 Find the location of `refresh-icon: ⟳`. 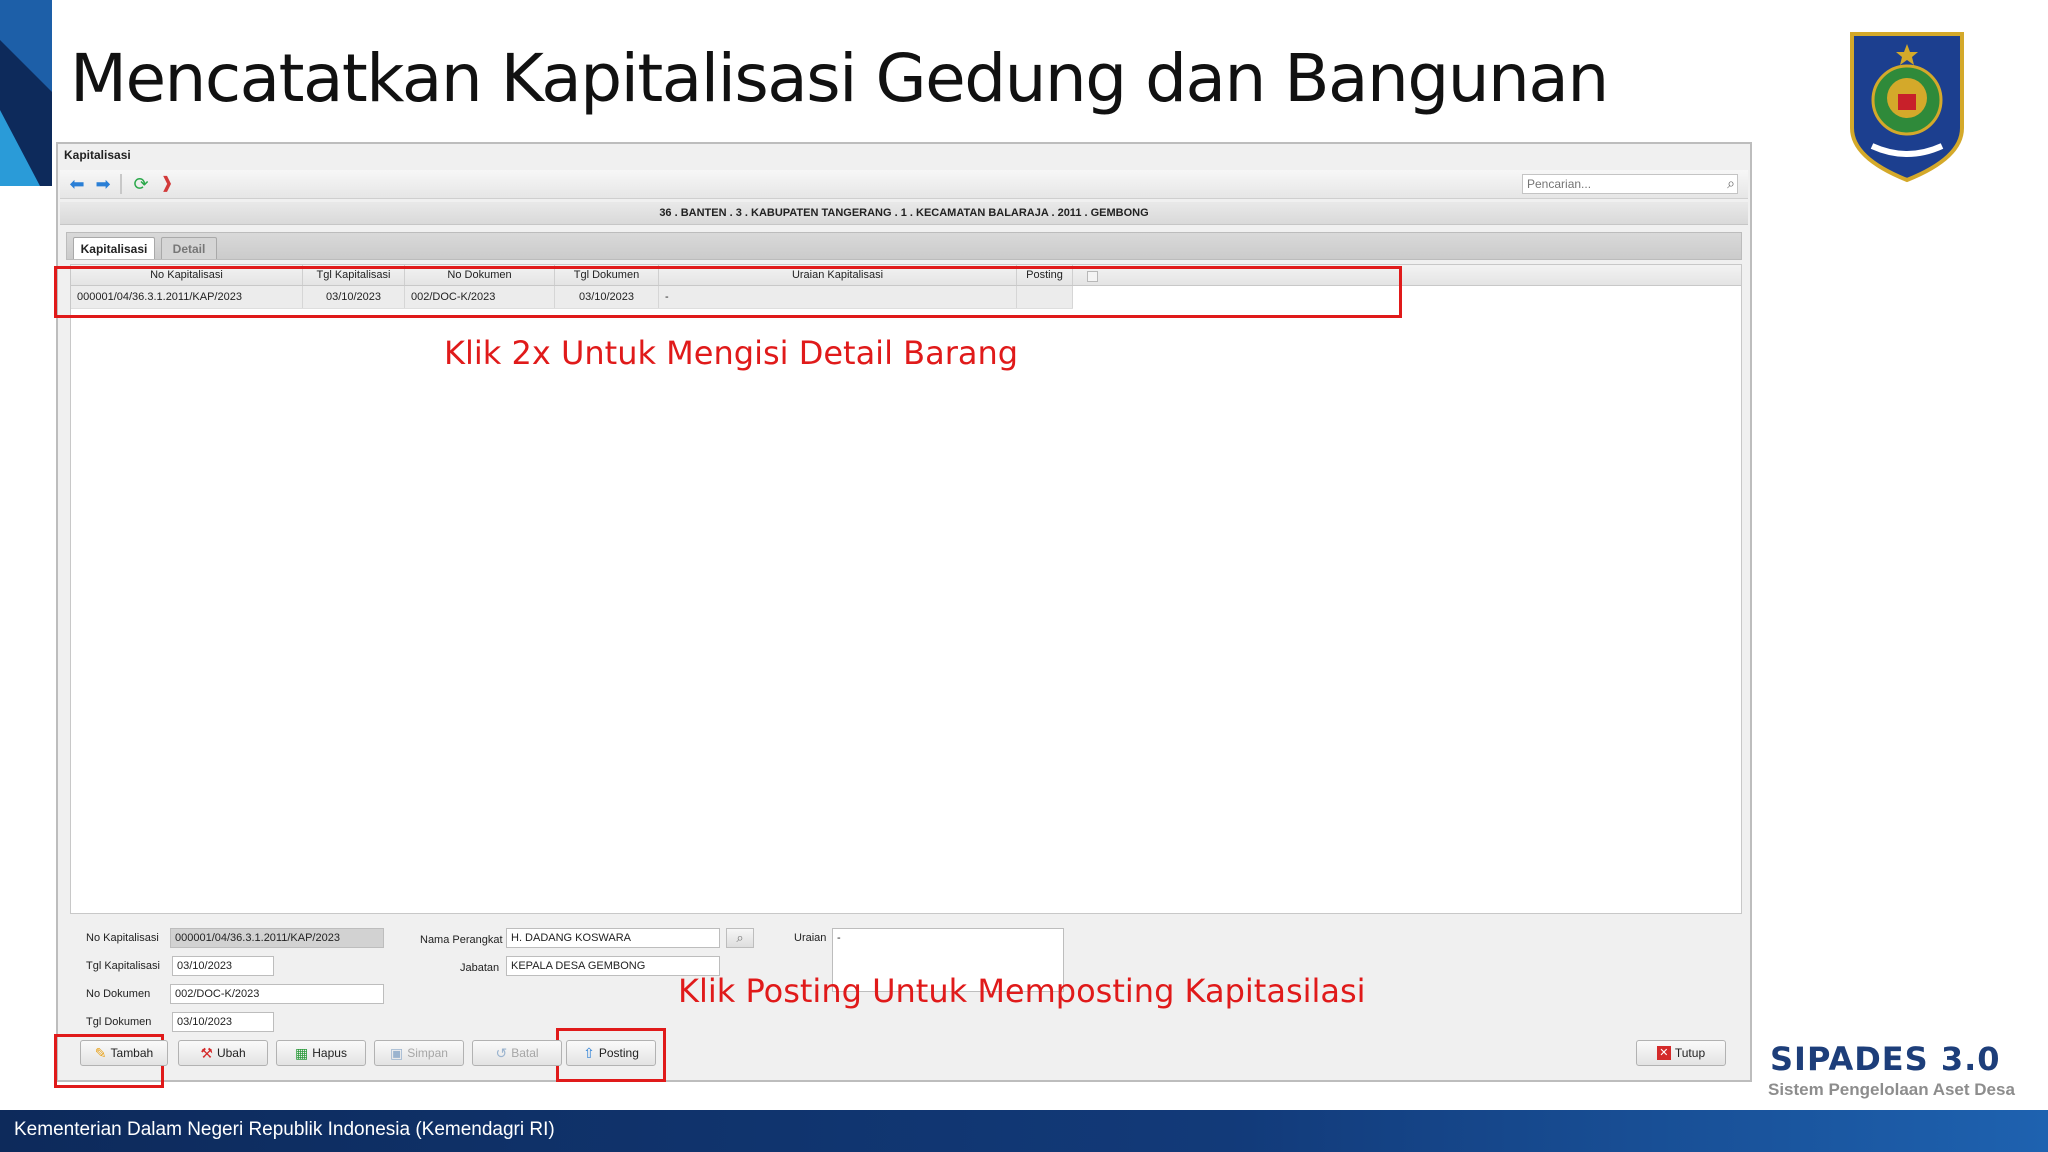

refresh-icon: ⟳ is located at coordinates (141, 184).